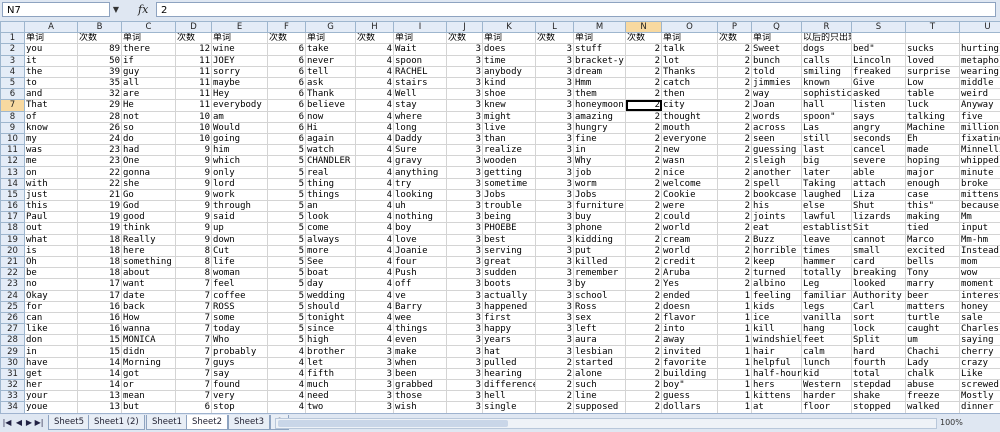  What do you see at coordinates (287, 228) in the screenshot?
I see `cell: 5` at bounding box center [287, 228].